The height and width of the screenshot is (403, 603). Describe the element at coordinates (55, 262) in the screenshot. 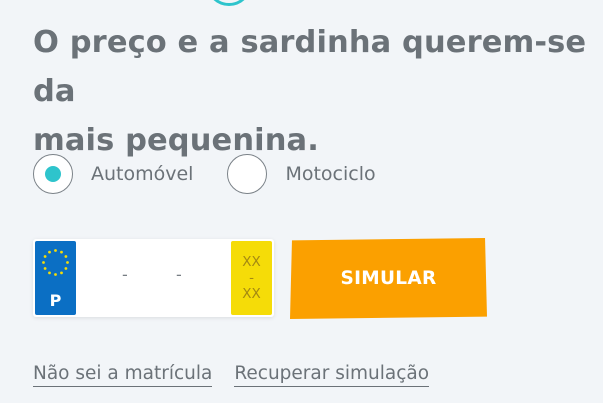

I see `eu-stars-icon` at that location.